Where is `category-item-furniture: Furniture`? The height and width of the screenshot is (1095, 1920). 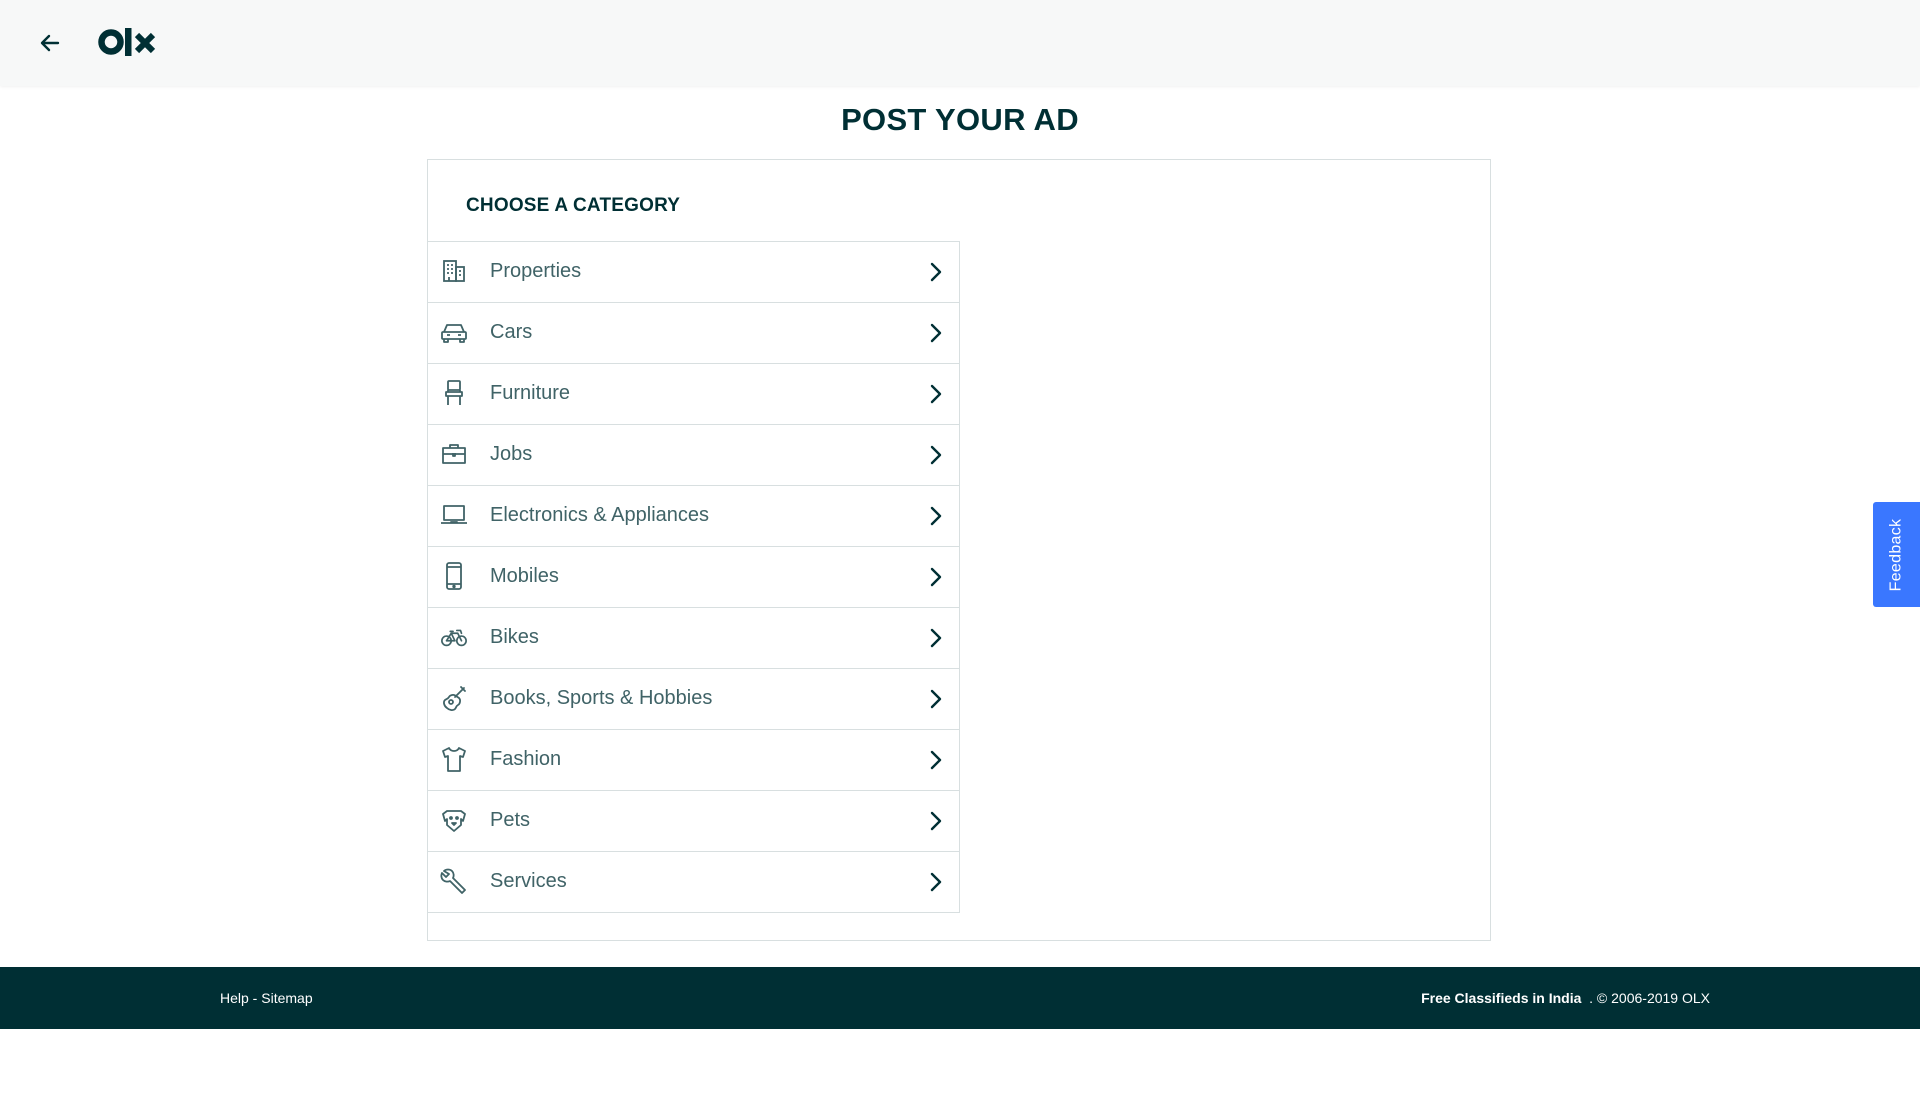
category-item-furniture: Furniture is located at coordinates (693, 394).